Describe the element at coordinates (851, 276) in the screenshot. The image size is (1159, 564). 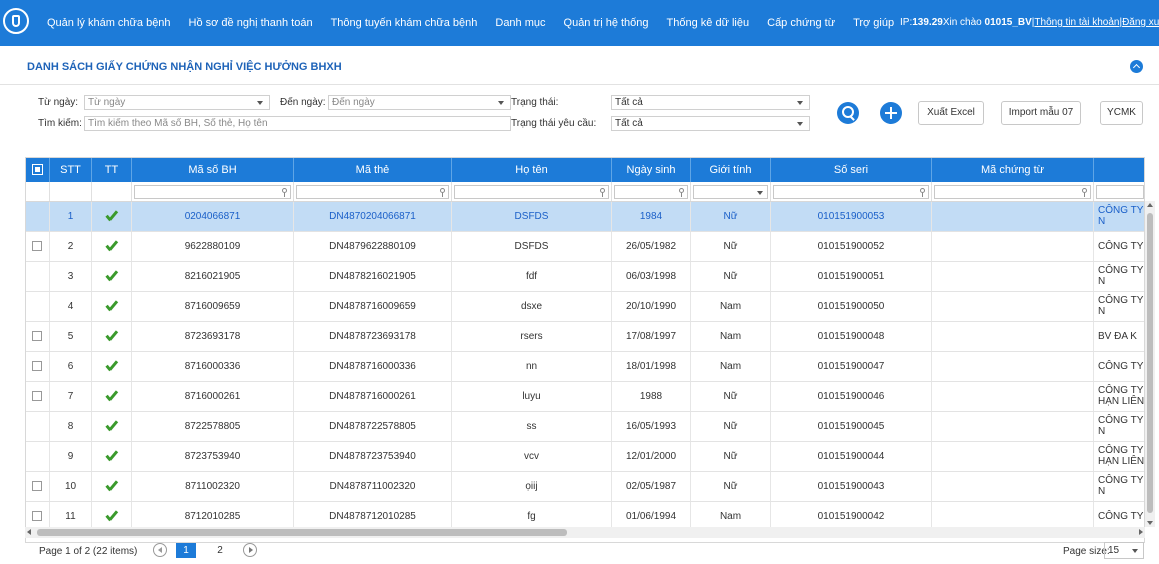
I see `cell-so-seri: 010151900051` at that location.